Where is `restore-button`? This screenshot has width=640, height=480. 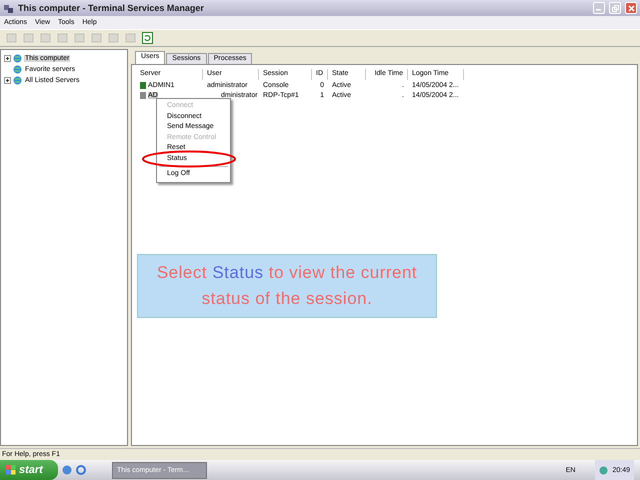 restore-button is located at coordinates (615, 8).